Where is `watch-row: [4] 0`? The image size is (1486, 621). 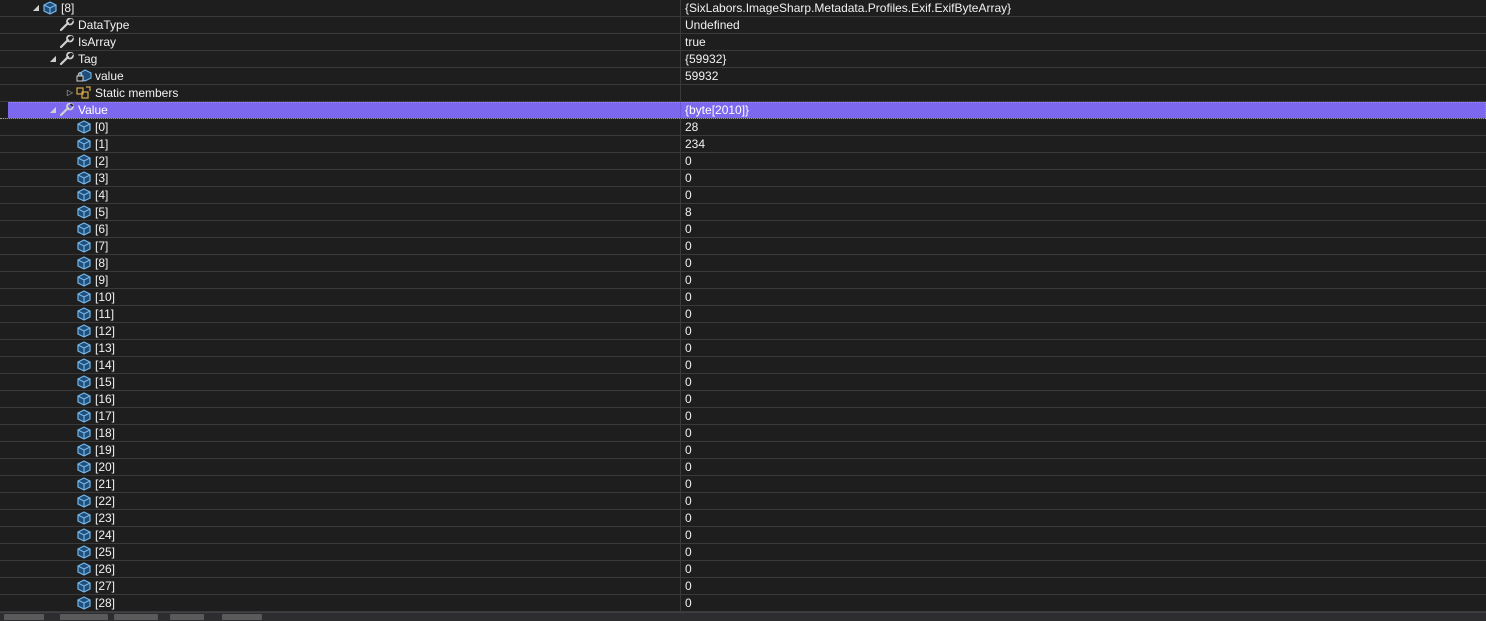 watch-row: [4] 0 is located at coordinates (743, 195).